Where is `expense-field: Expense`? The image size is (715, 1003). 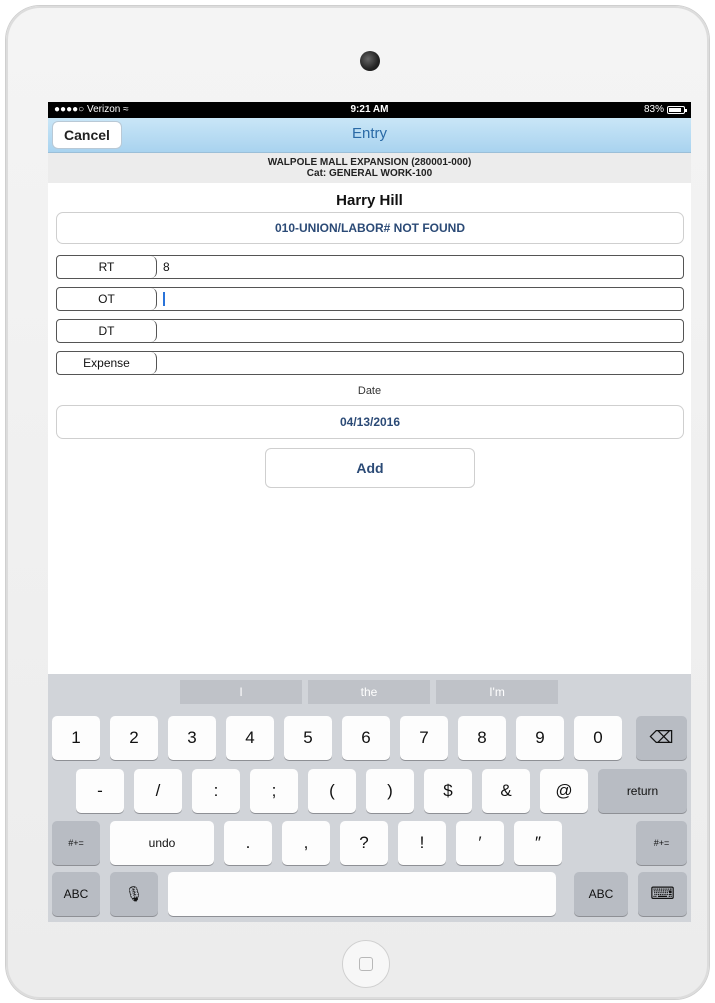
expense-field: Expense is located at coordinates (370, 363).